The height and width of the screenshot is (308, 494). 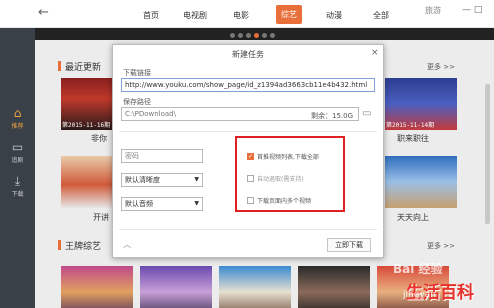 I want to click on url-watermark: jingyan, so click(x=419, y=295).